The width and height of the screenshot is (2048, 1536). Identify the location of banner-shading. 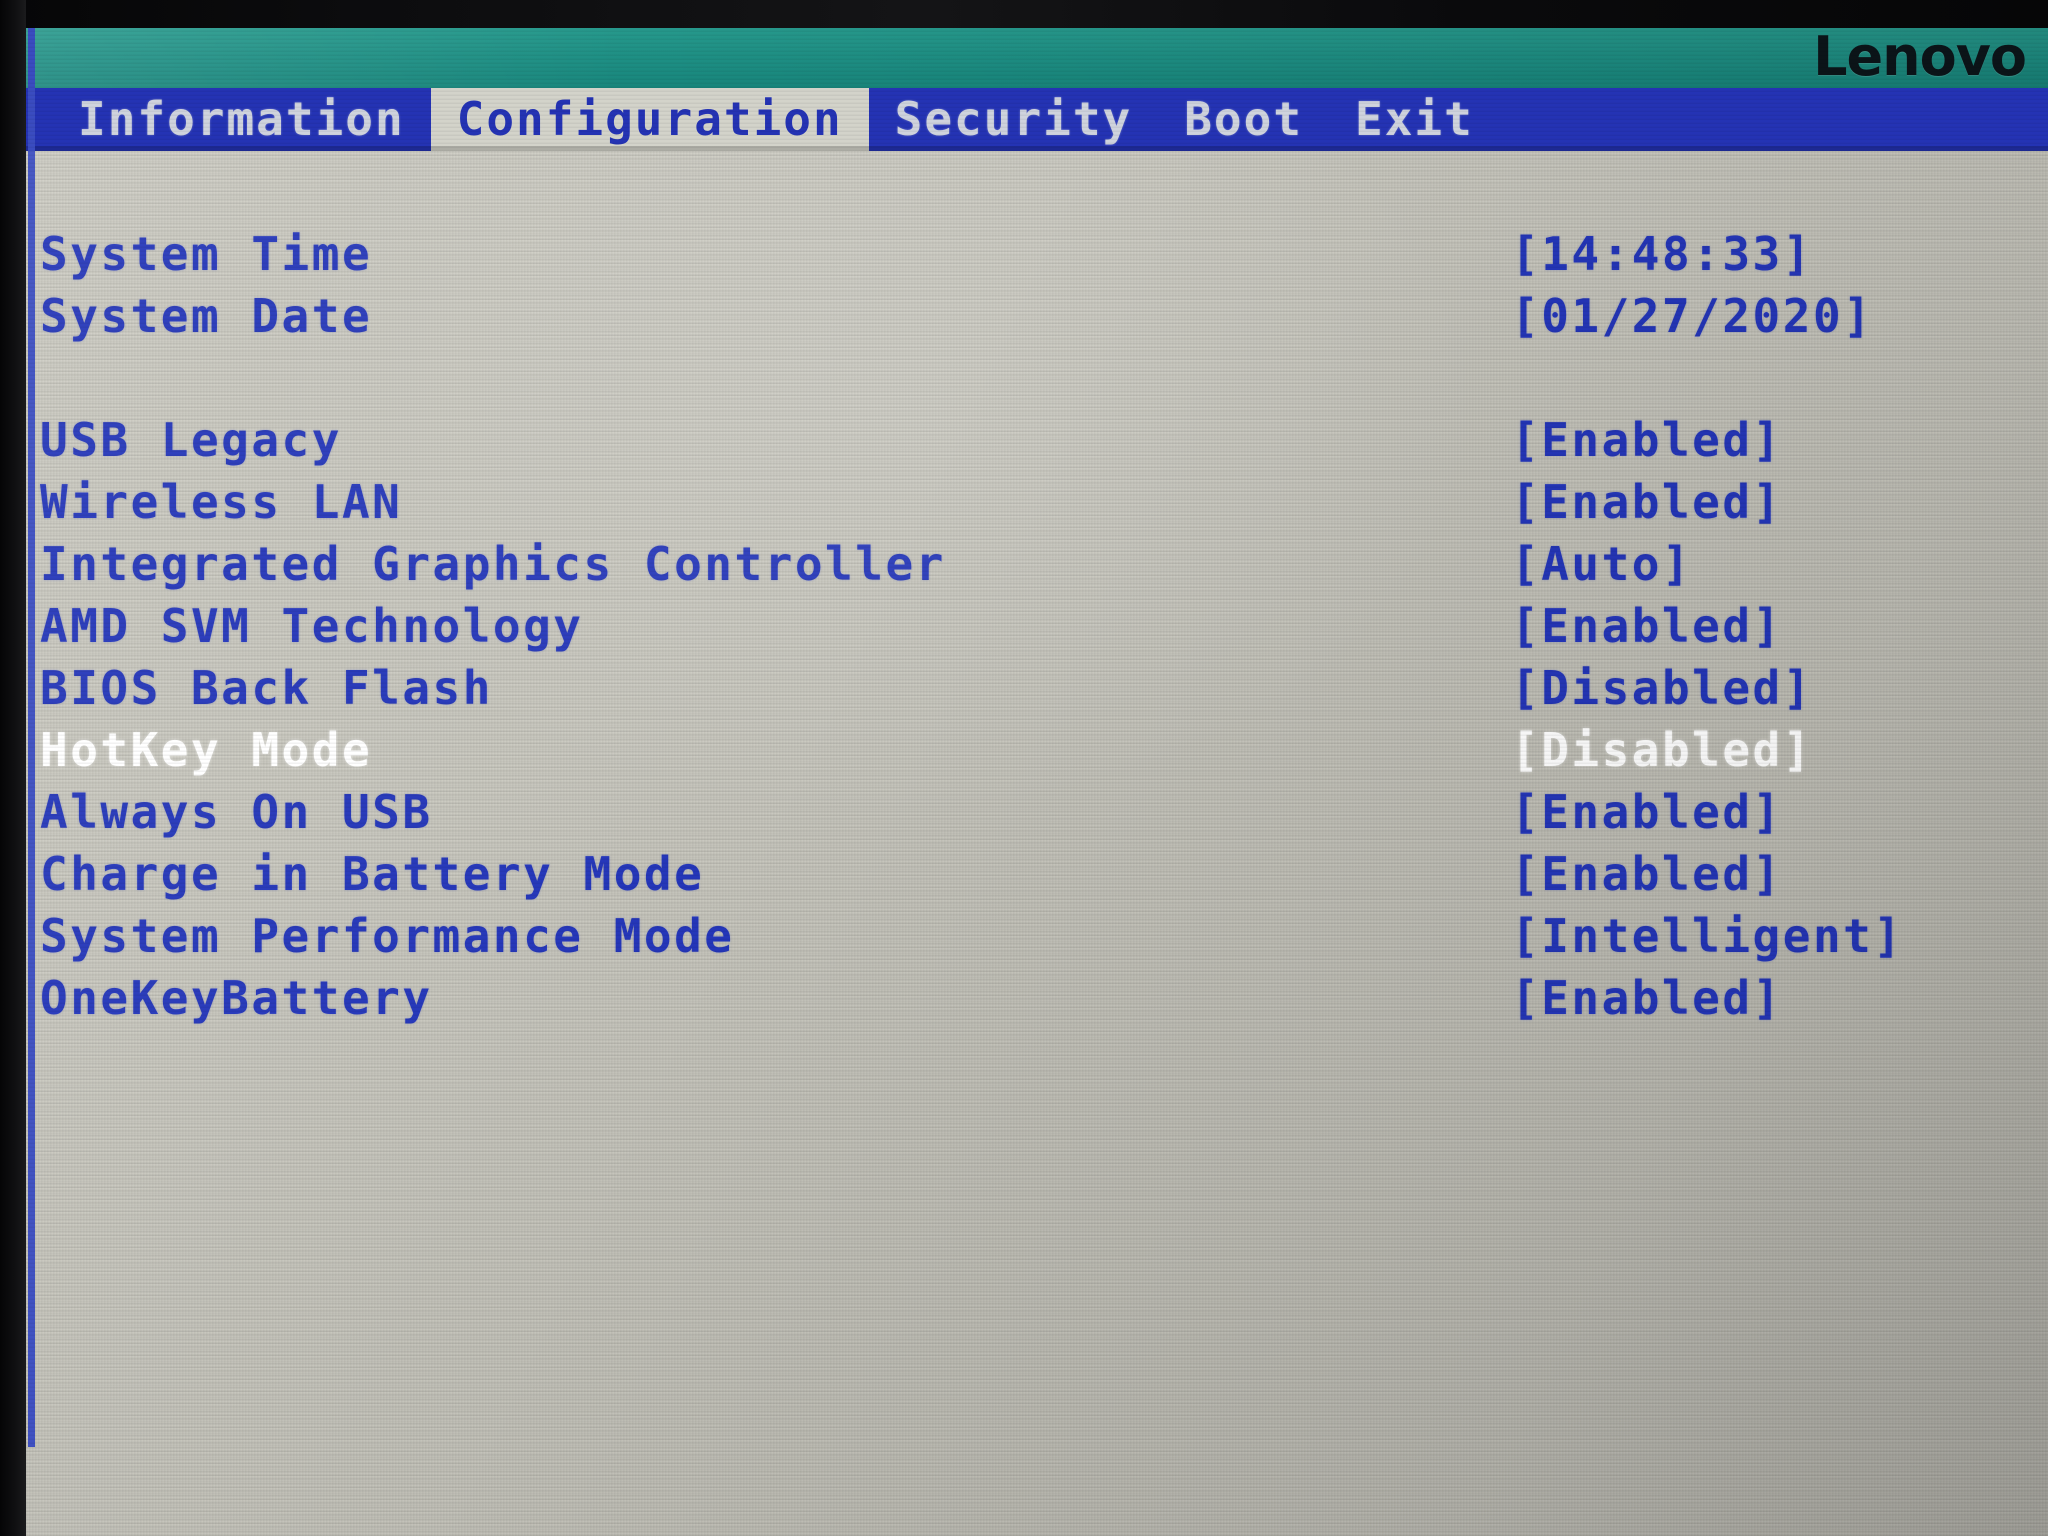
(1037, 57).